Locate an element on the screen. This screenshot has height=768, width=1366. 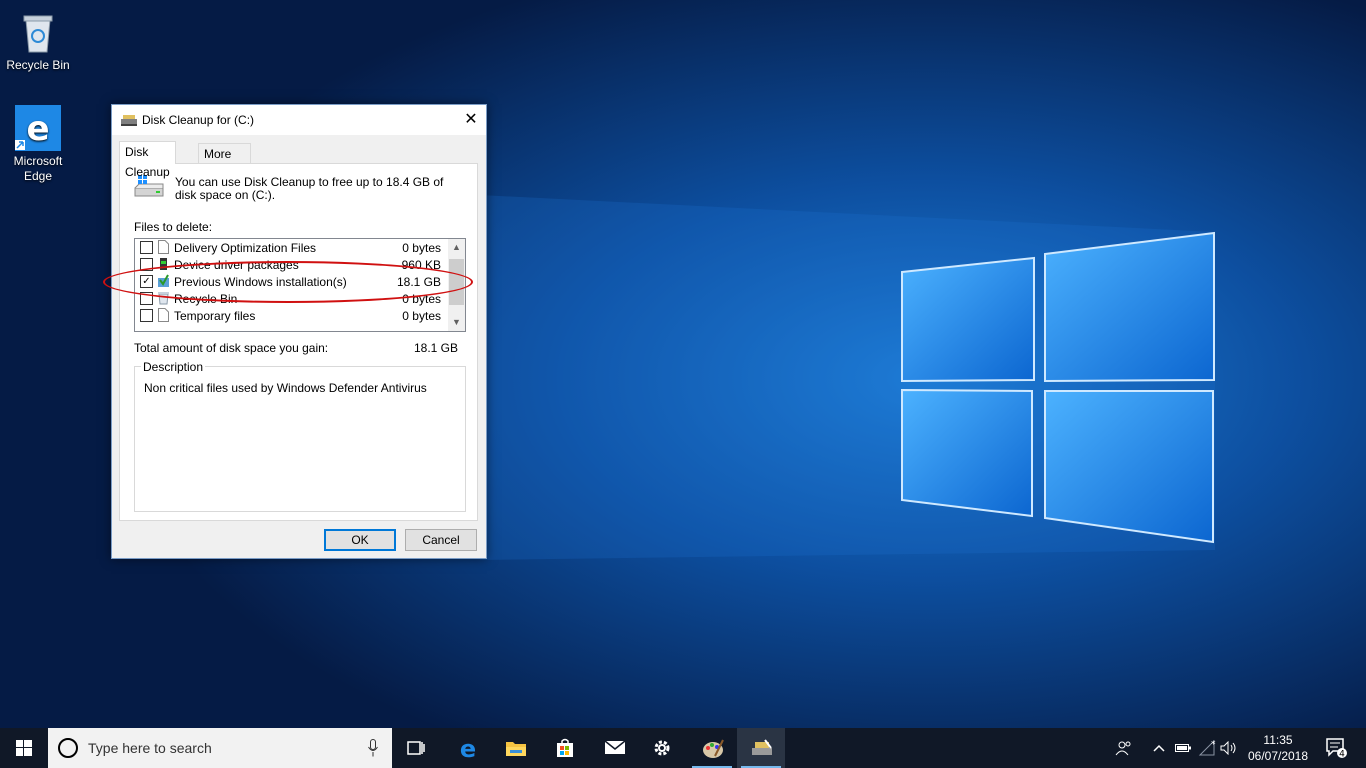
cortana-icon is located at coordinates (68, 748).